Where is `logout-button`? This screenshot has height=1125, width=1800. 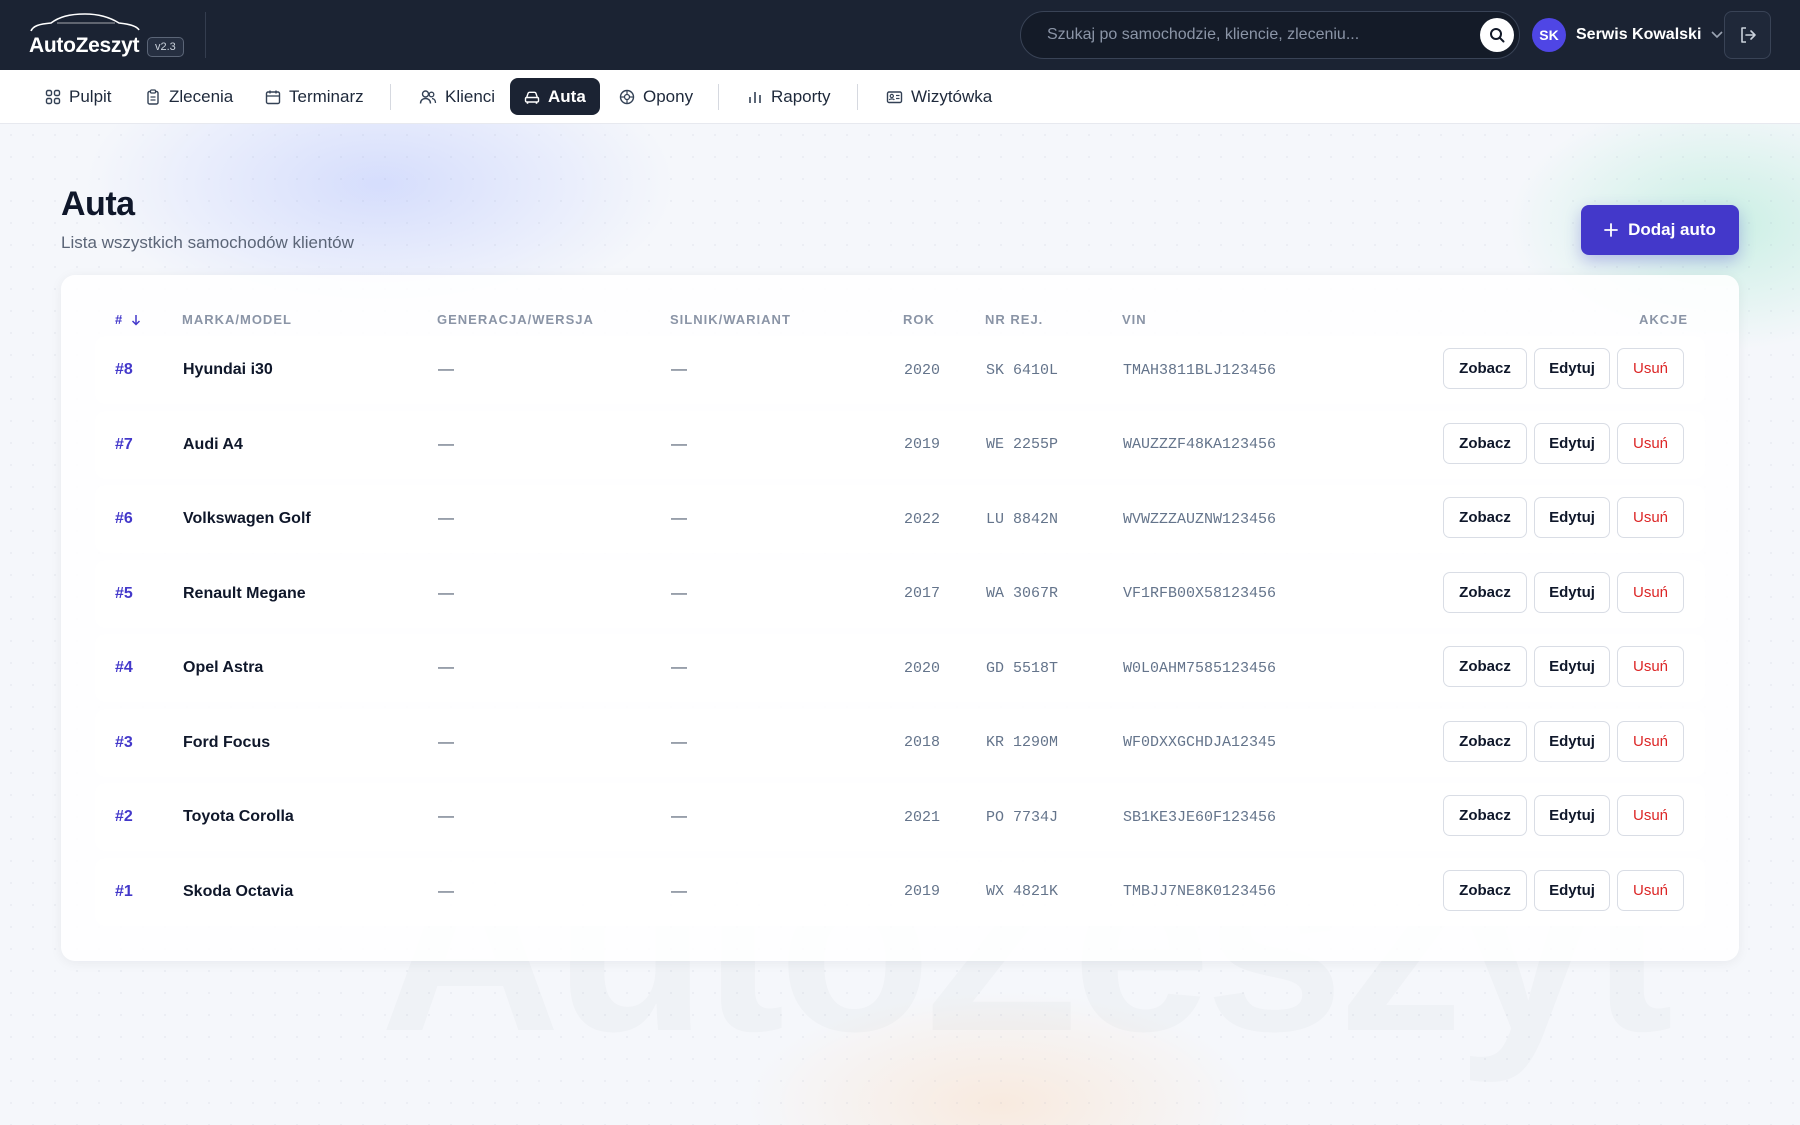 logout-button is located at coordinates (1747, 35).